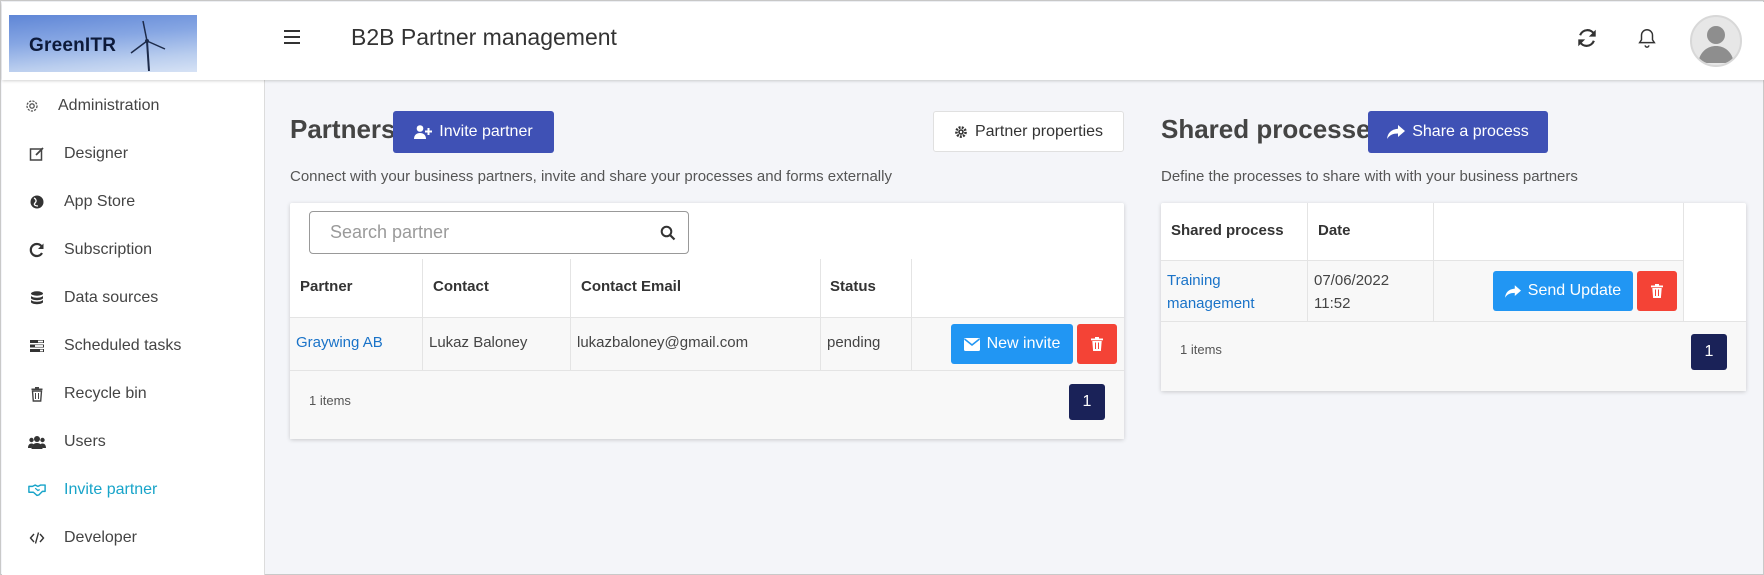 The width and height of the screenshot is (1764, 575). I want to click on bell-icon, so click(1647, 38).